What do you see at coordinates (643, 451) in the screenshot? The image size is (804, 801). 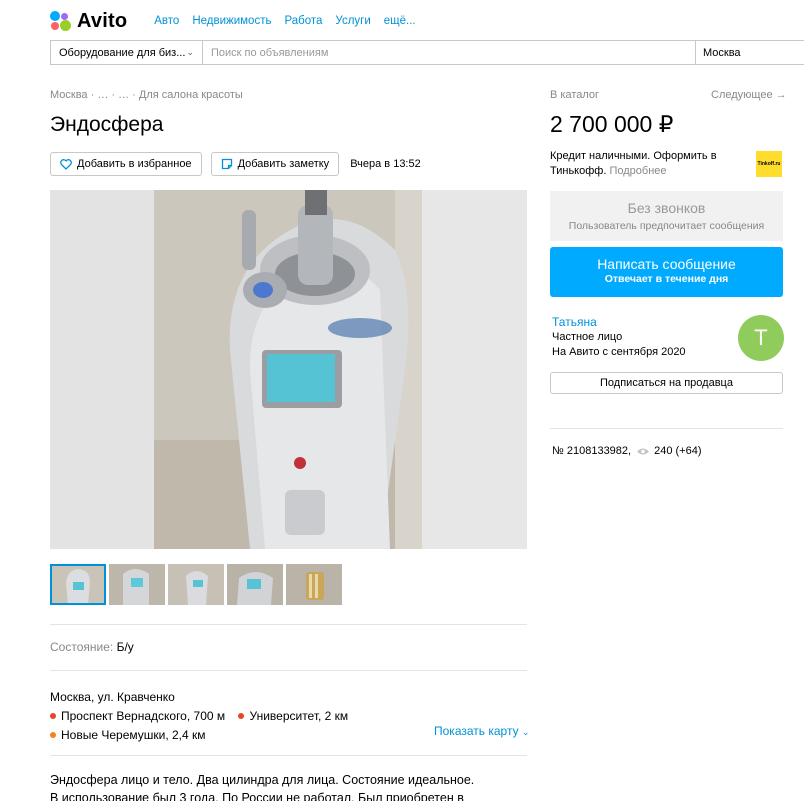 I see `eye-icon` at bounding box center [643, 451].